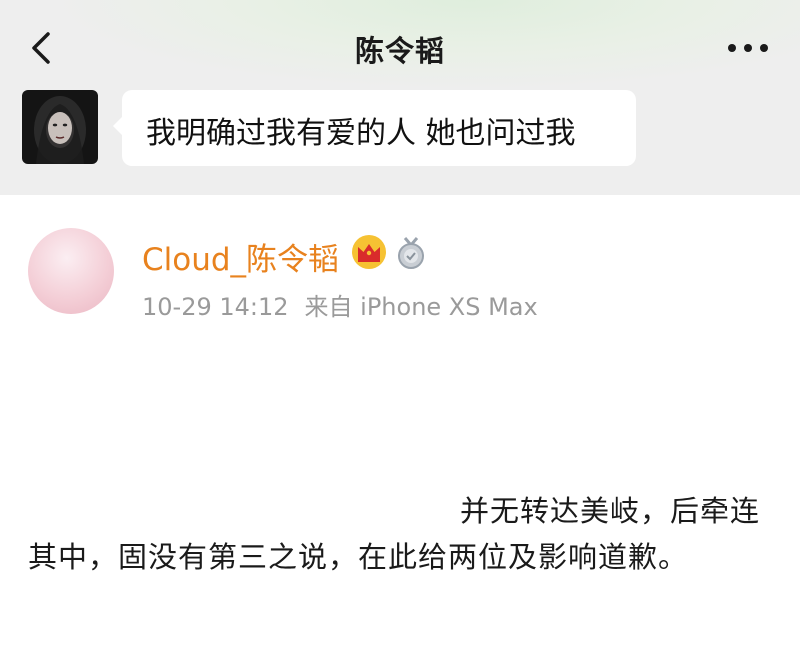  I want to click on medal-icon, so click(411, 253).